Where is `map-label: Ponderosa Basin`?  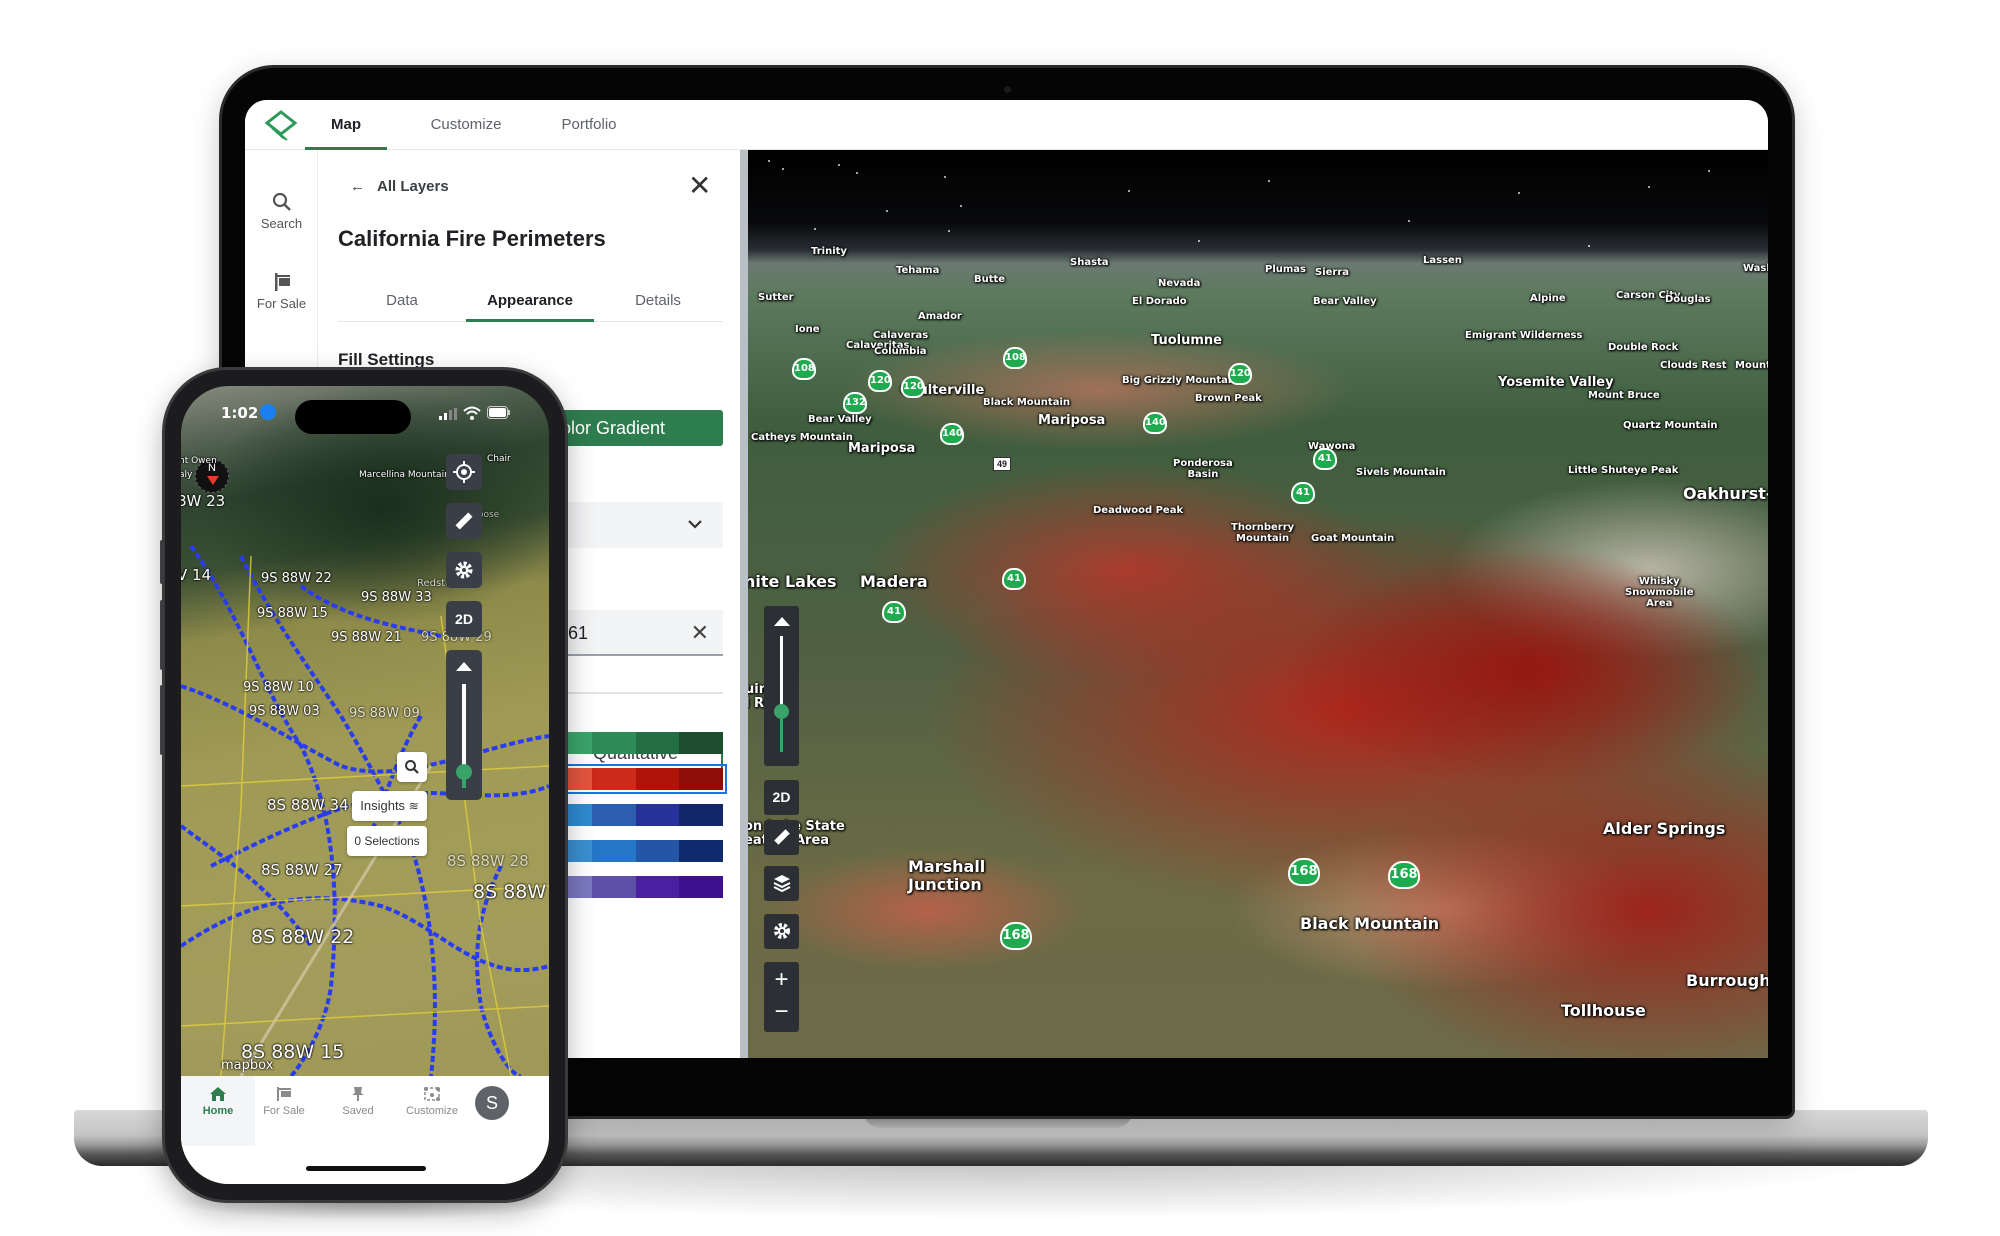
map-label: Ponderosa Basin is located at coordinates (1203, 469).